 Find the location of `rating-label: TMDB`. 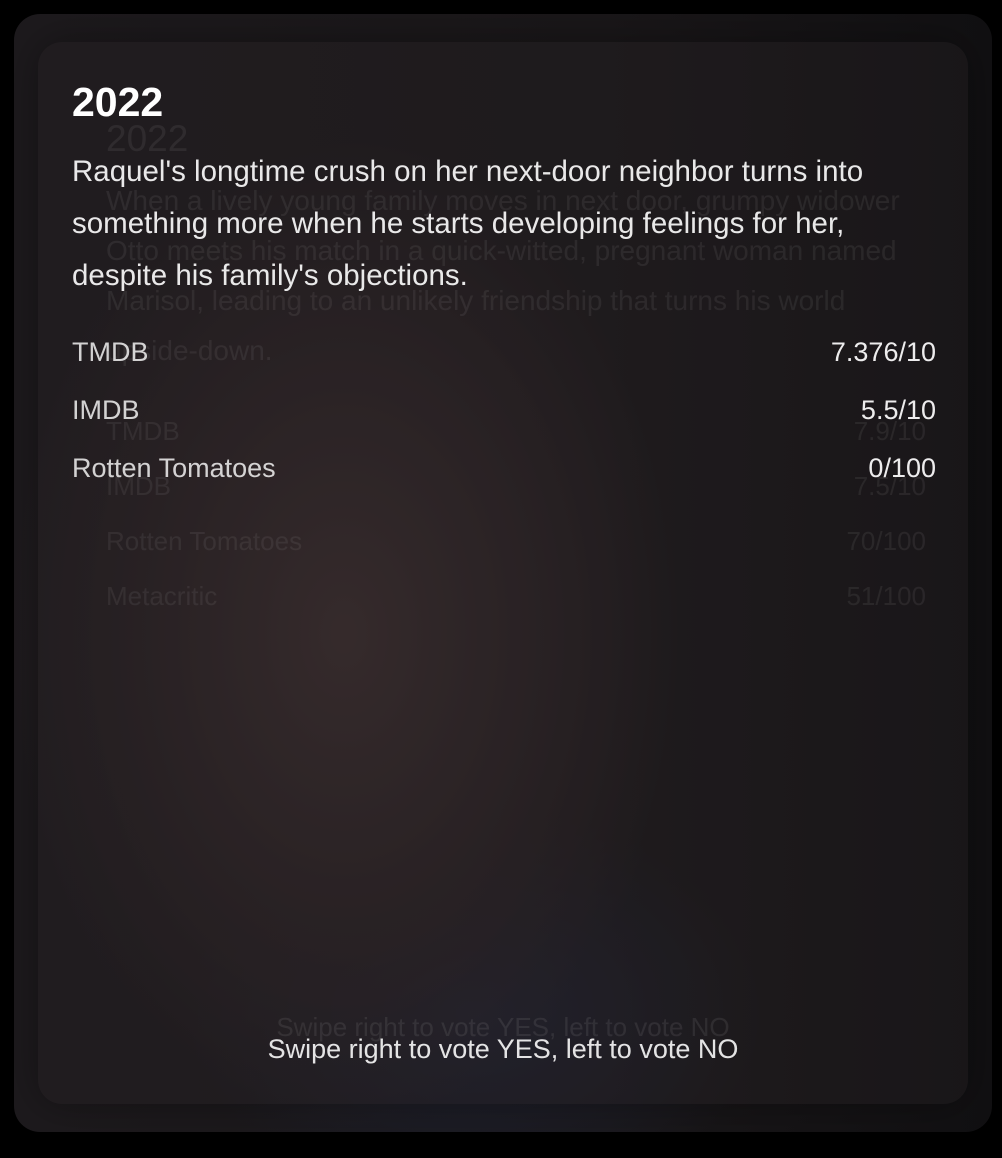

rating-label: TMDB is located at coordinates (110, 352).